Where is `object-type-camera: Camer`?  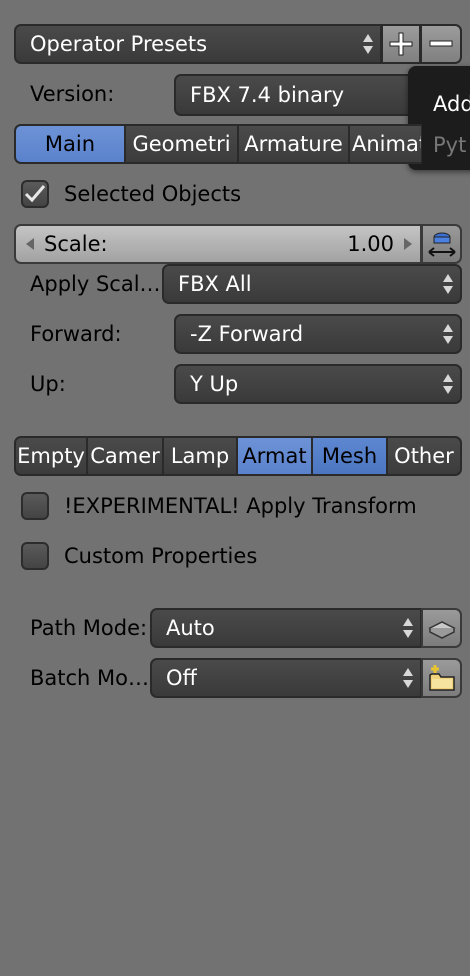
object-type-camera: Camer is located at coordinates (125, 456).